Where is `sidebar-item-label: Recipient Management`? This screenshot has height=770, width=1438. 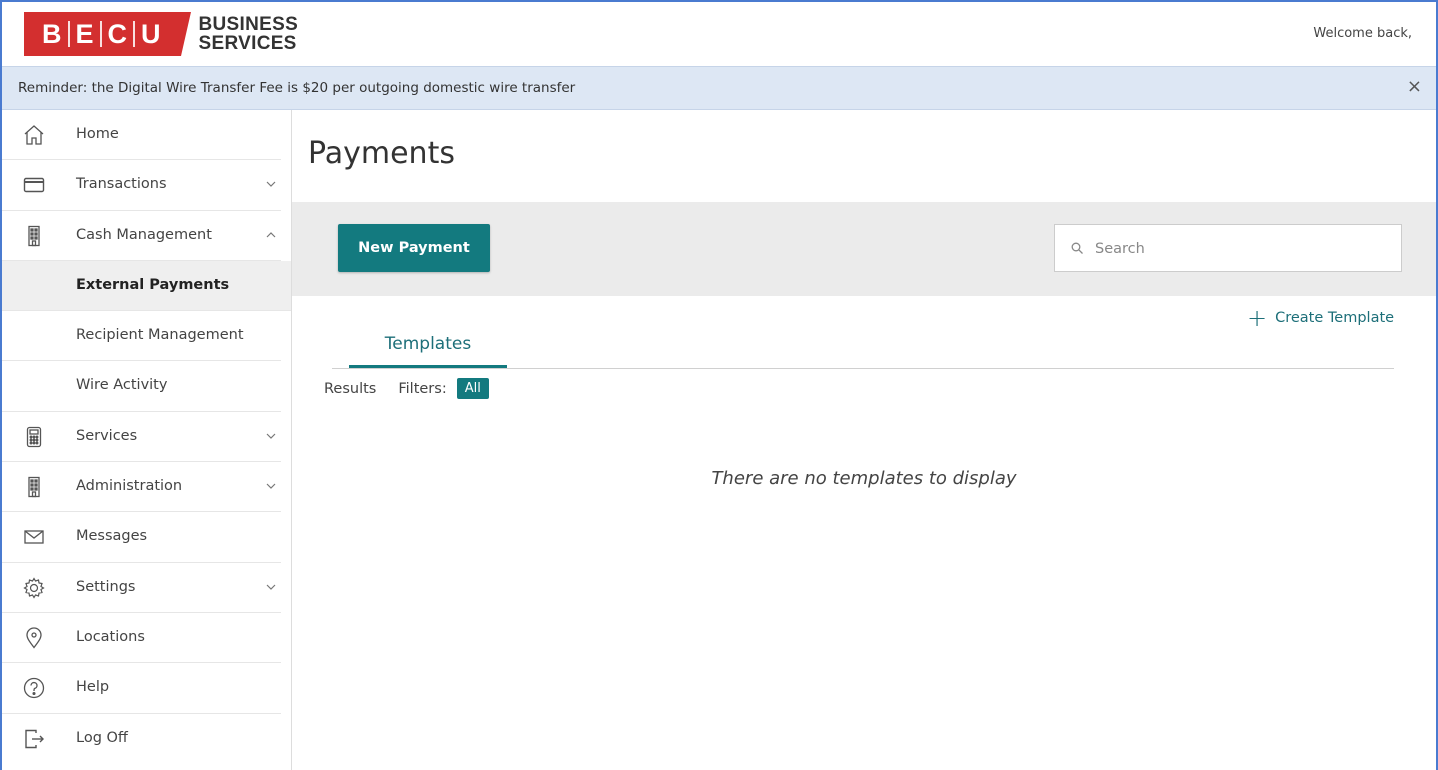
sidebar-item-label: Recipient Management is located at coordinates (160, 335).